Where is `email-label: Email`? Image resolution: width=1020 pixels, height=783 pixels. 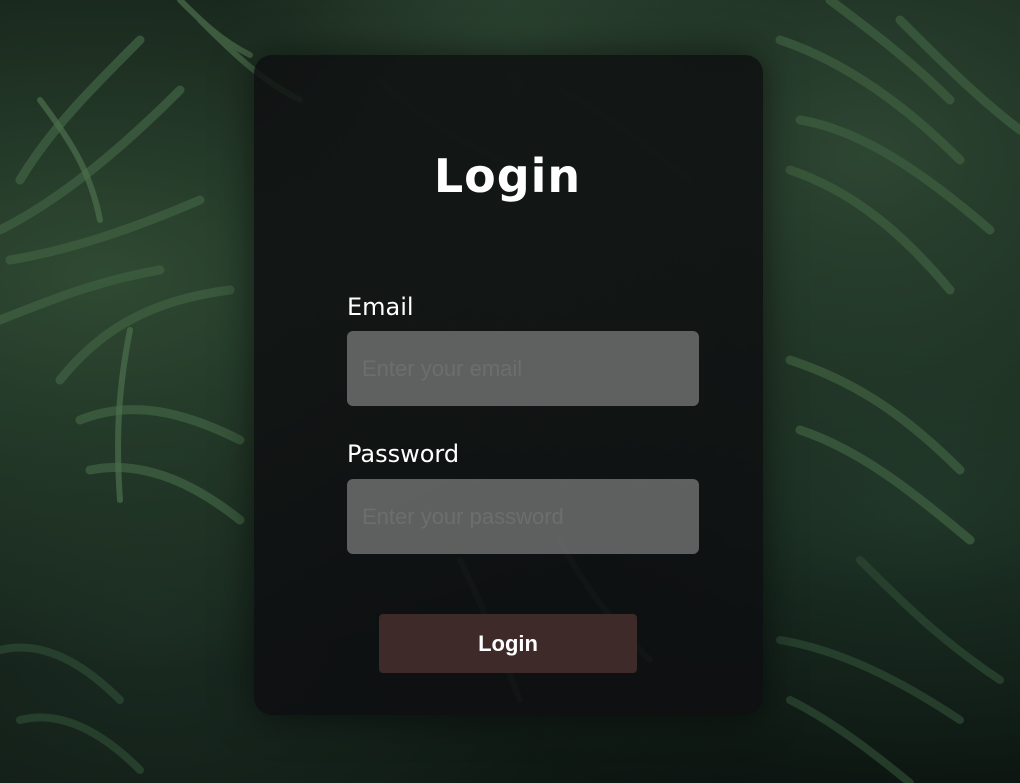
email-label: Email is located at coordinates (380, 307).